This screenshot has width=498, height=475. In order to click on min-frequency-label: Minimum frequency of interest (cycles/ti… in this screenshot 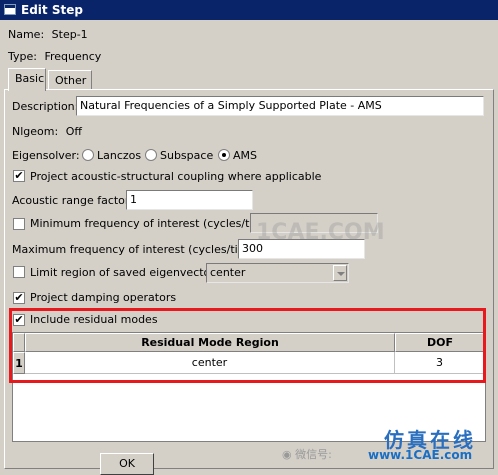, I will do `click(154, 223)`.